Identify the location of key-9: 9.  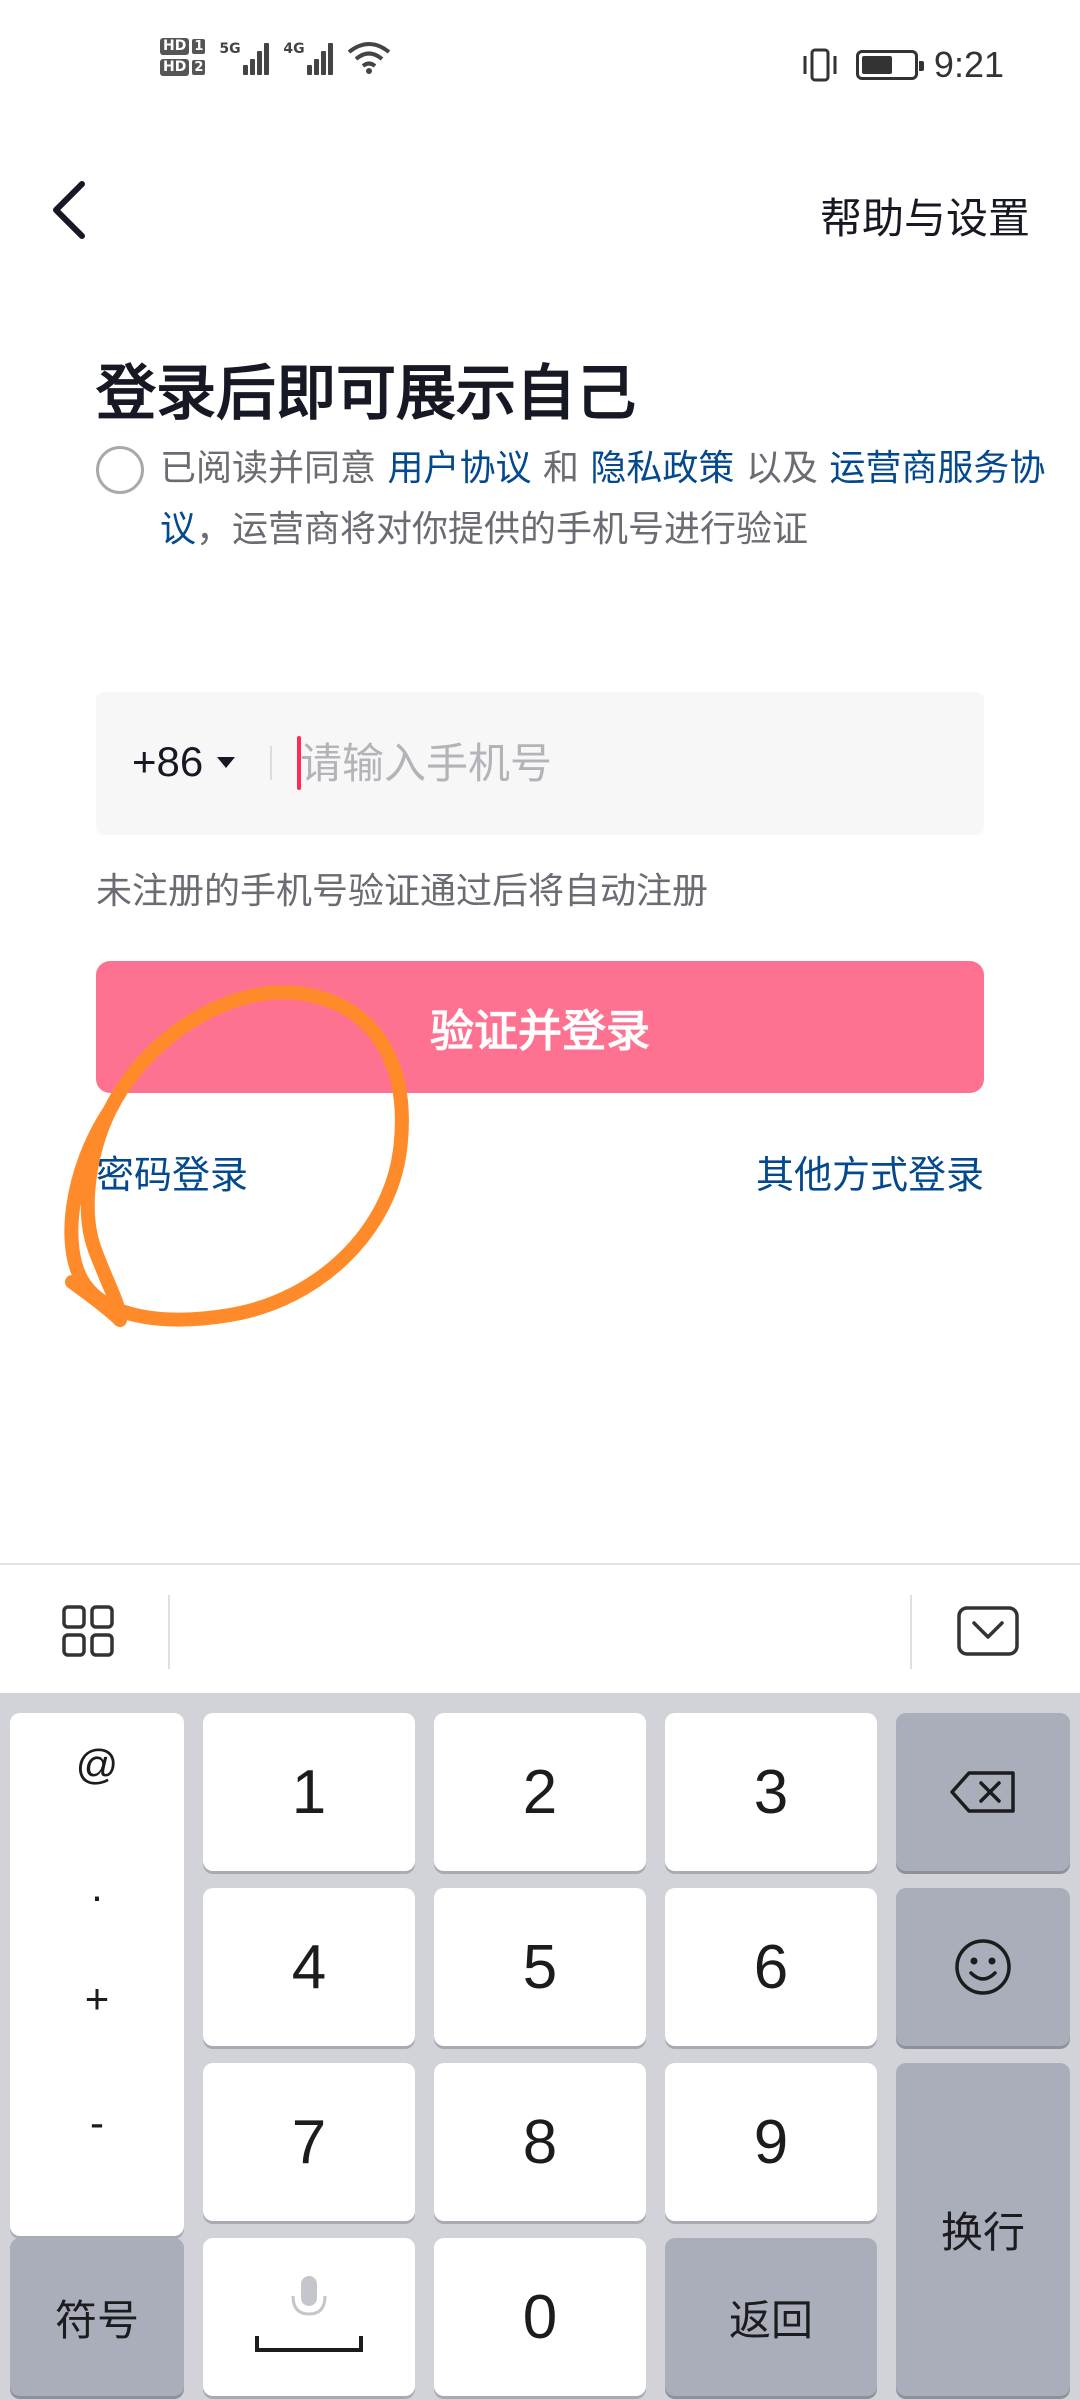
(771, 2142).